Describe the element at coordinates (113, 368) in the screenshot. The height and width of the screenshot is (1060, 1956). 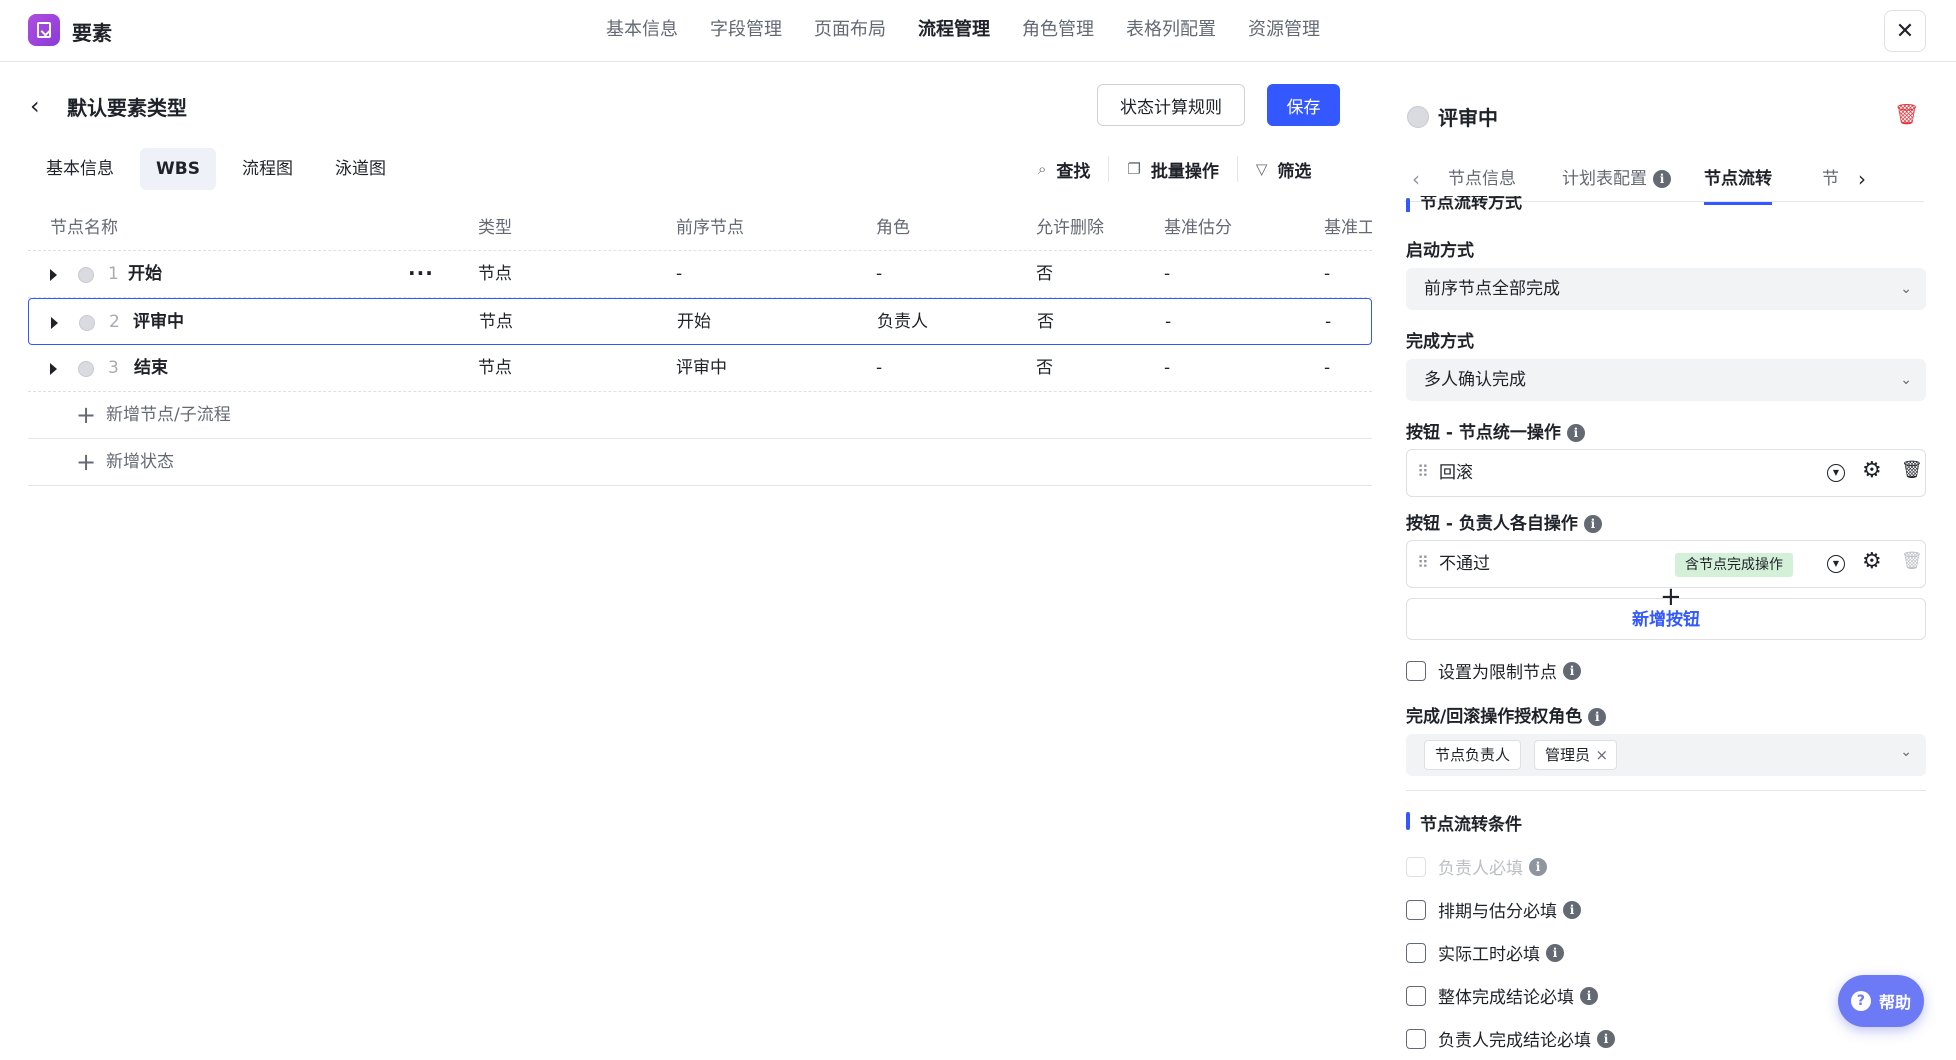
I see `row-number: 3` at that location.